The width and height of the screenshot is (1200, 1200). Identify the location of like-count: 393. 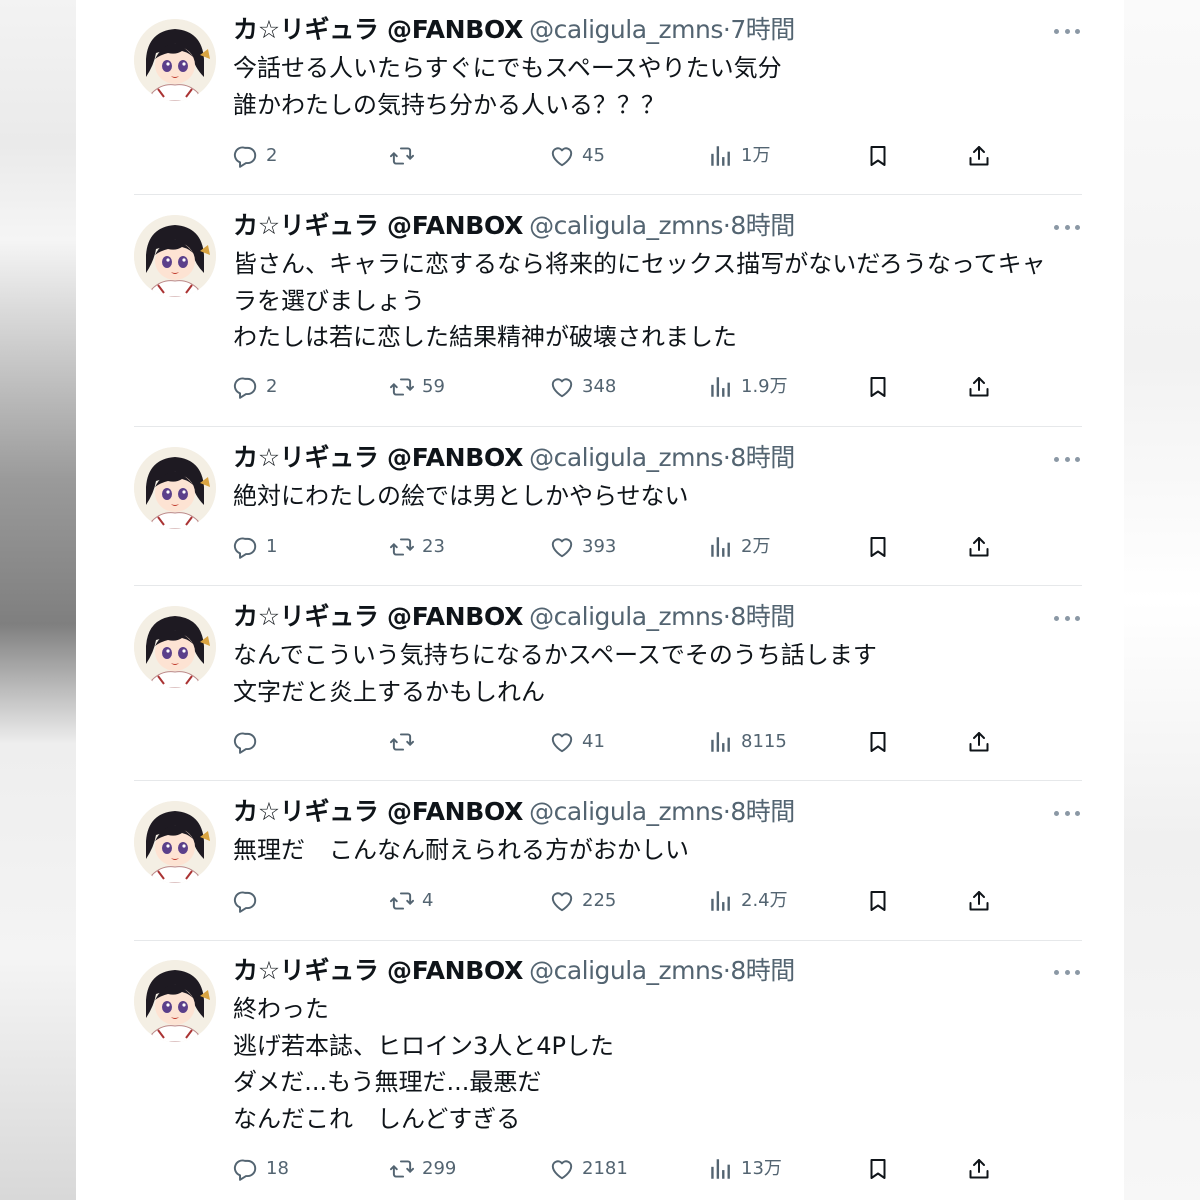
(599, 546).